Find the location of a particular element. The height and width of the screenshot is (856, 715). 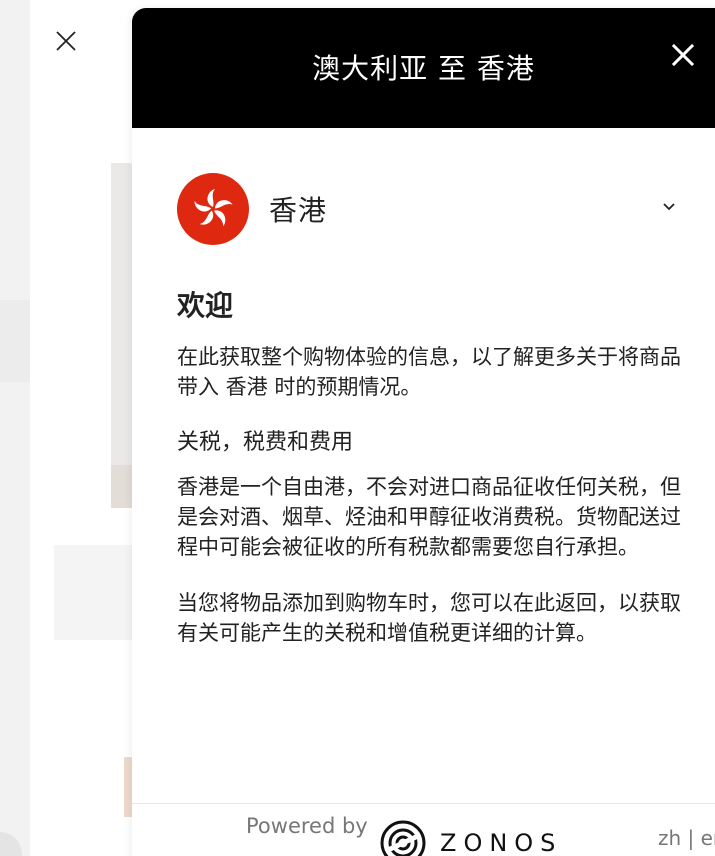

zonos-logo-icon is located at coordinates (403, 838).